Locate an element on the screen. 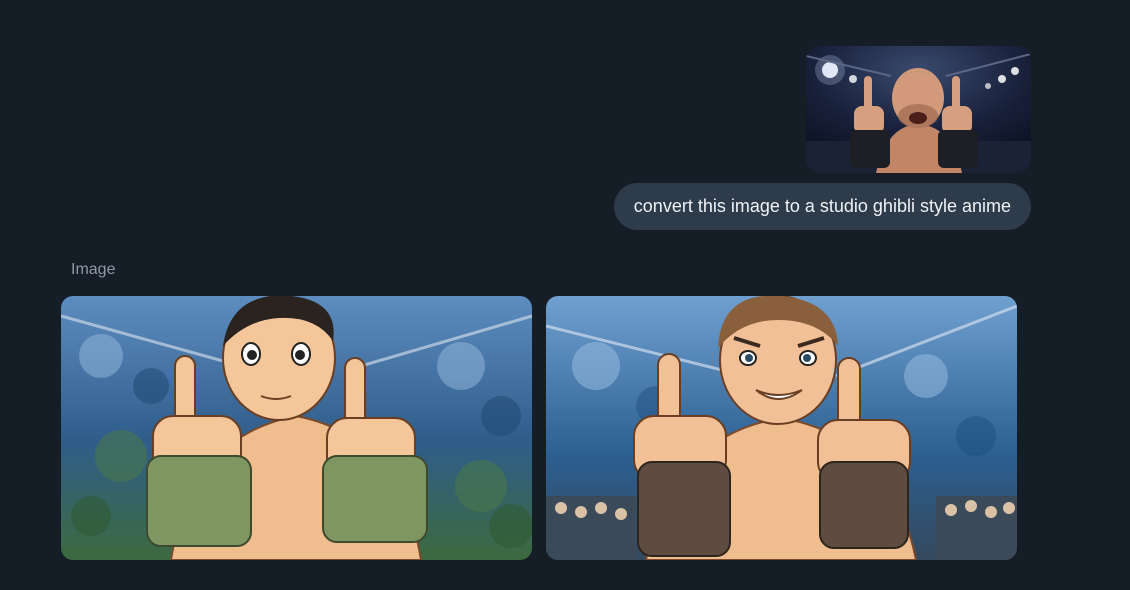  photo-thumbnail-icon is located at coordinates (918, 109).